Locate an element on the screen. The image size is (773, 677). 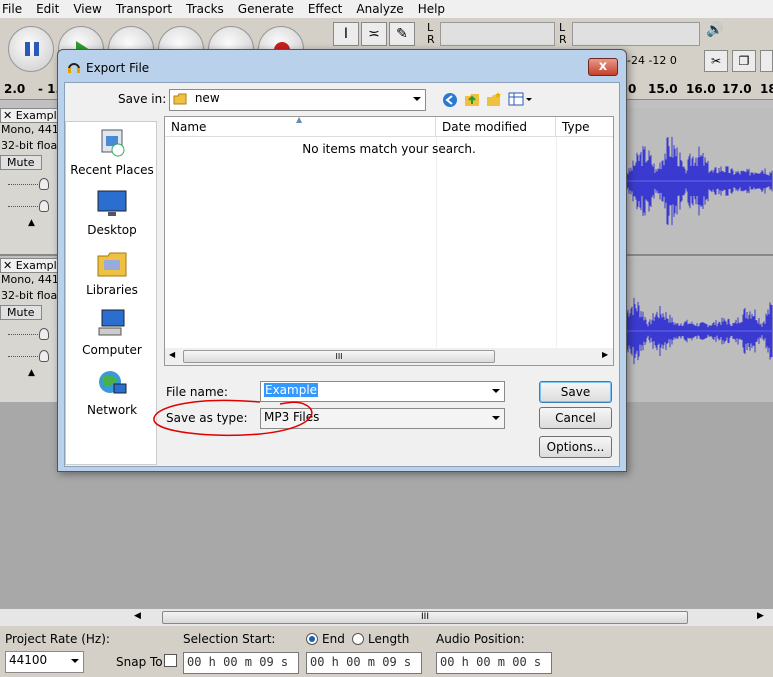
length-radio is located at coordinates (358, 639).